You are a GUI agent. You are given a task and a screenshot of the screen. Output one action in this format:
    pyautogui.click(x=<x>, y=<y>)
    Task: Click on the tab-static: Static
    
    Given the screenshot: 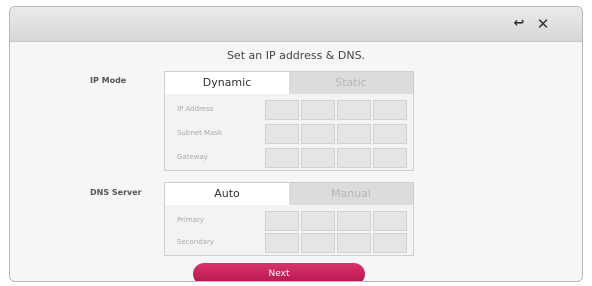 What is the action you would take?
    pyautogui.click(x=351, y=83)
    